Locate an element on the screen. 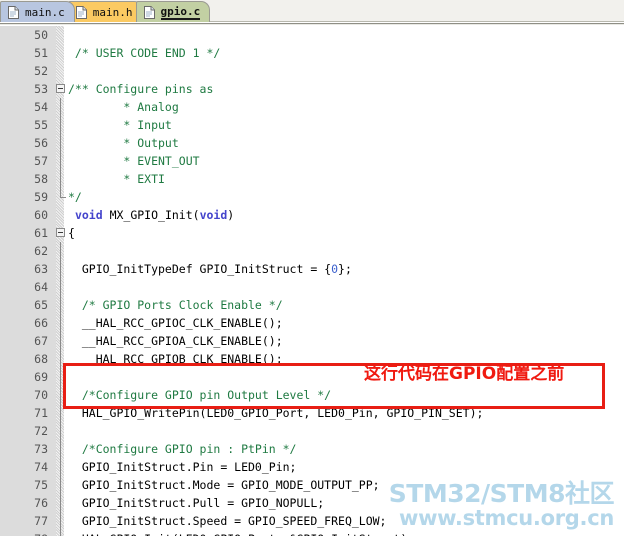 The image size is (624, 536). line-number: 64 is located at coordinates (41, 287).